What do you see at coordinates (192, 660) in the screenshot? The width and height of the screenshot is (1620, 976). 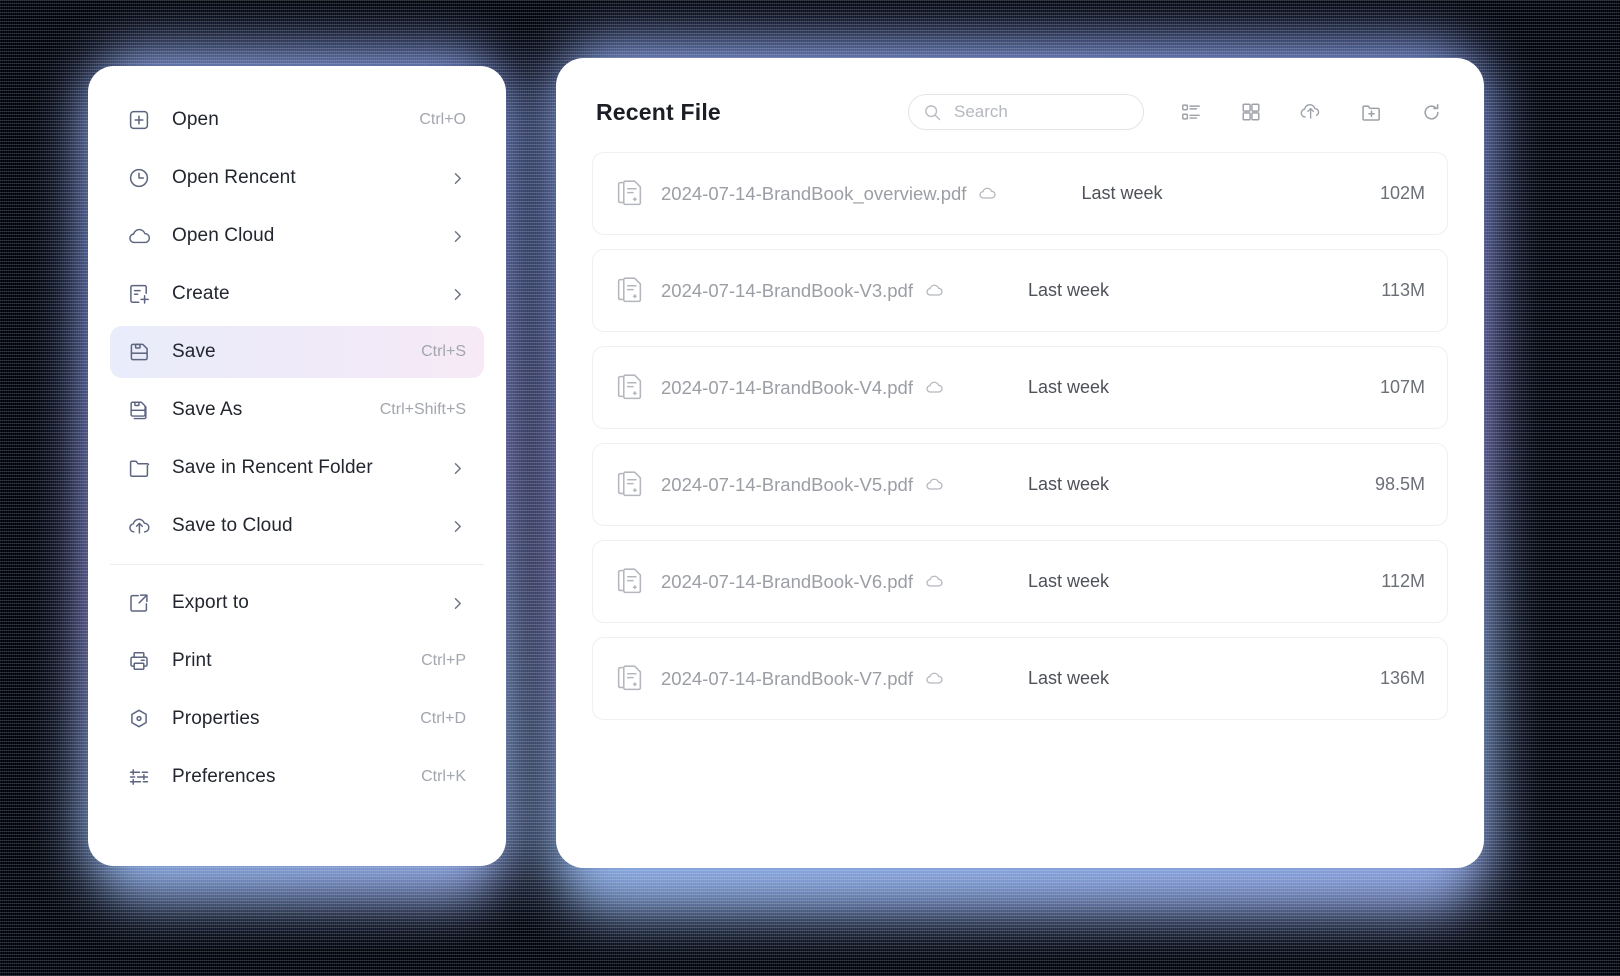 I see `menu-item-label: Print` at bounding box center [192, 660].